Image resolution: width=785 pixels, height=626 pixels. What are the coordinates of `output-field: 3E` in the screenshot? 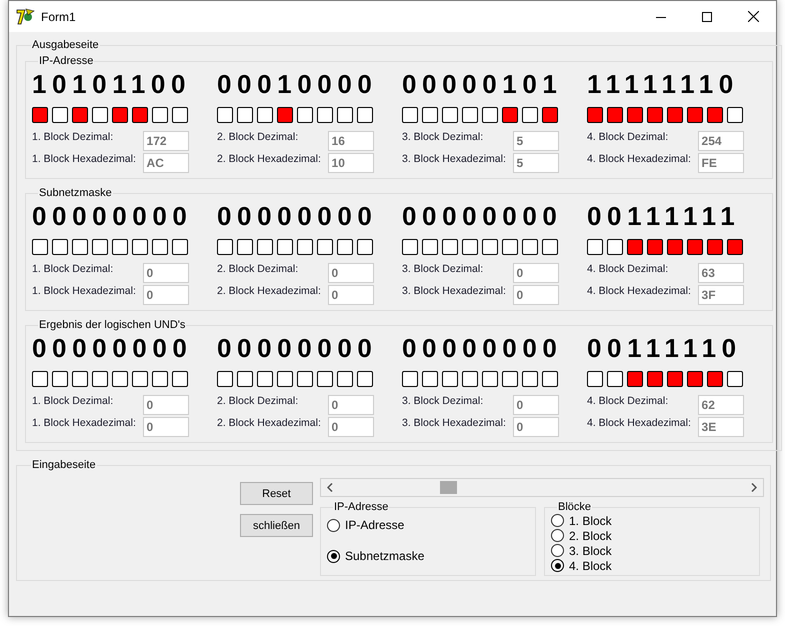 It's located at (721, 426).